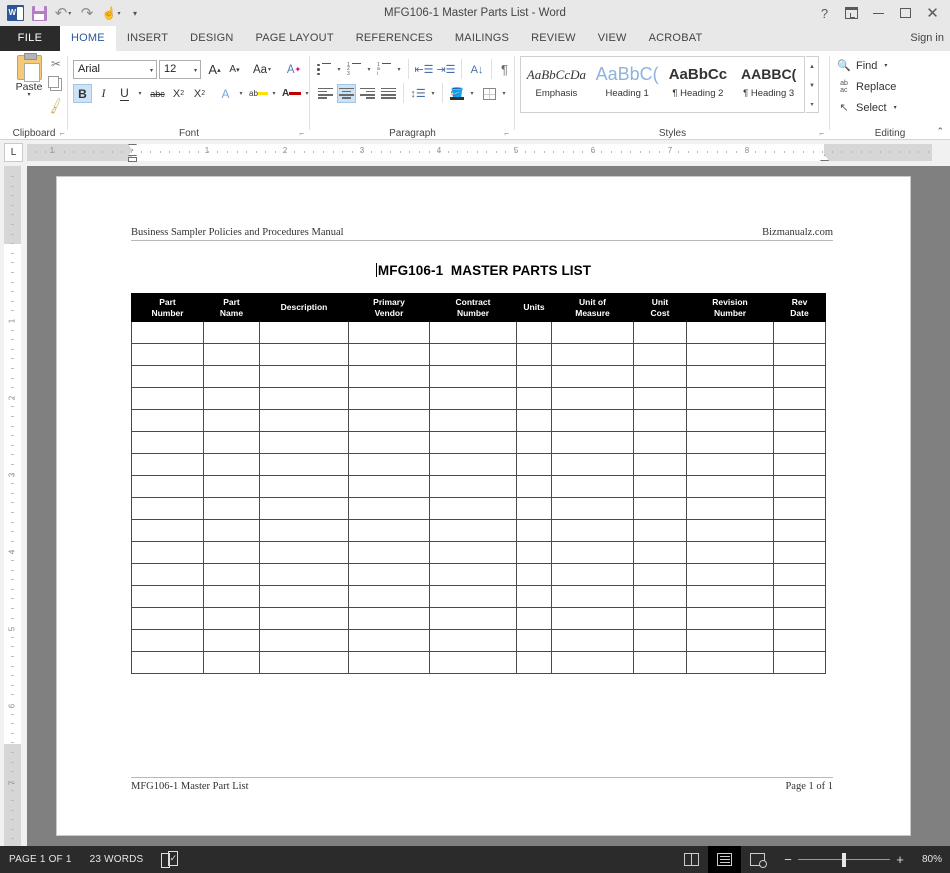 The width and height of the screenshot is (950, 873). Describe the element at coordinates (56, 84) in the screenshot. I see `copy-button` at that location.